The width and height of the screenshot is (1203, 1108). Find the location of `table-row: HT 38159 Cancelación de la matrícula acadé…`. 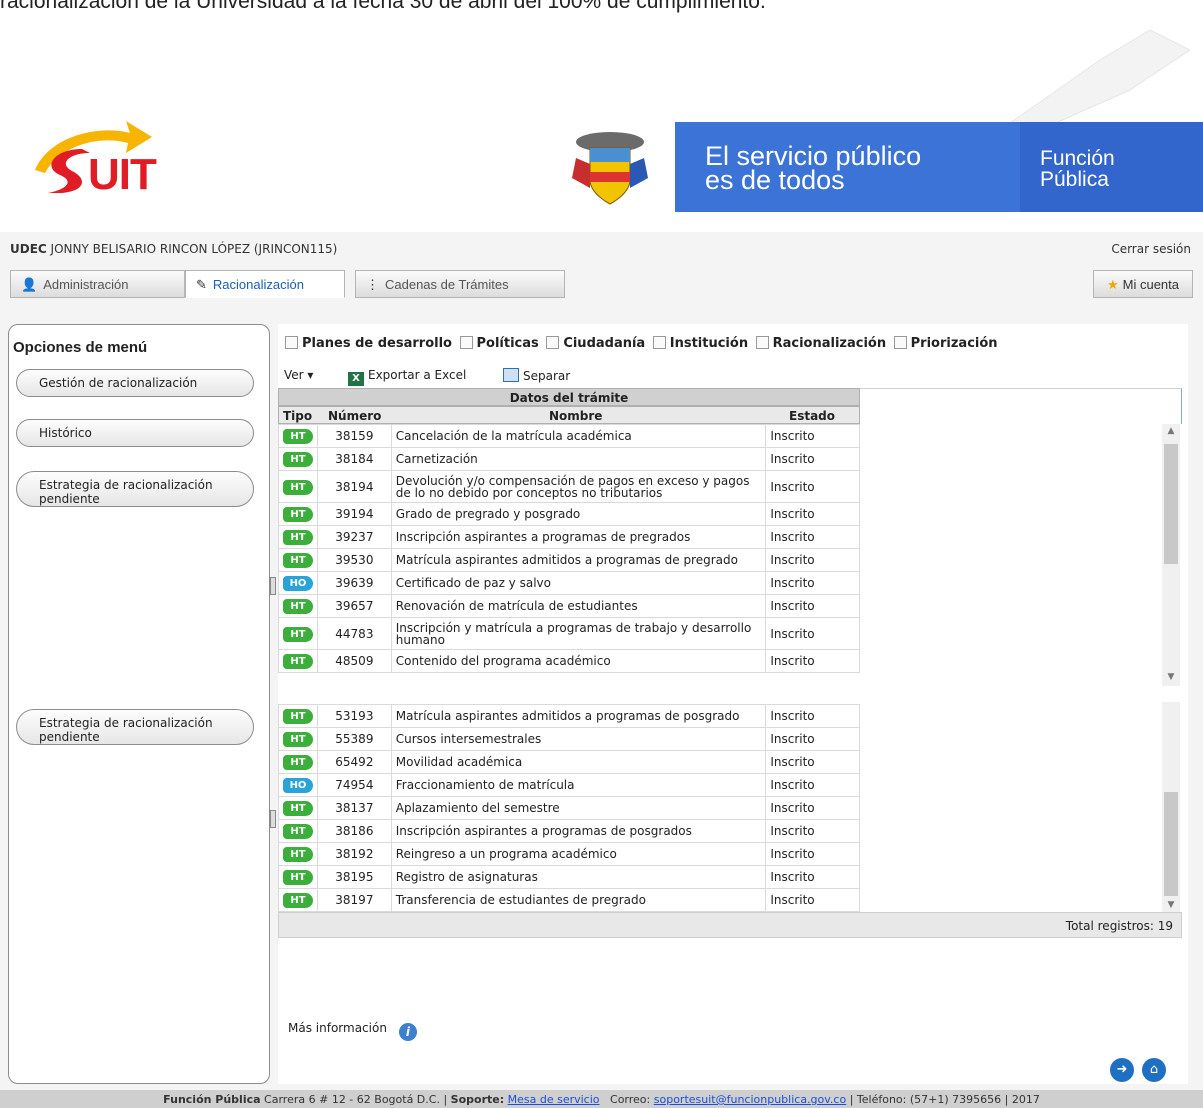

table-row: HT 38159 Cancelación de la matrícula acadé… is located at coordinates (569, 436).